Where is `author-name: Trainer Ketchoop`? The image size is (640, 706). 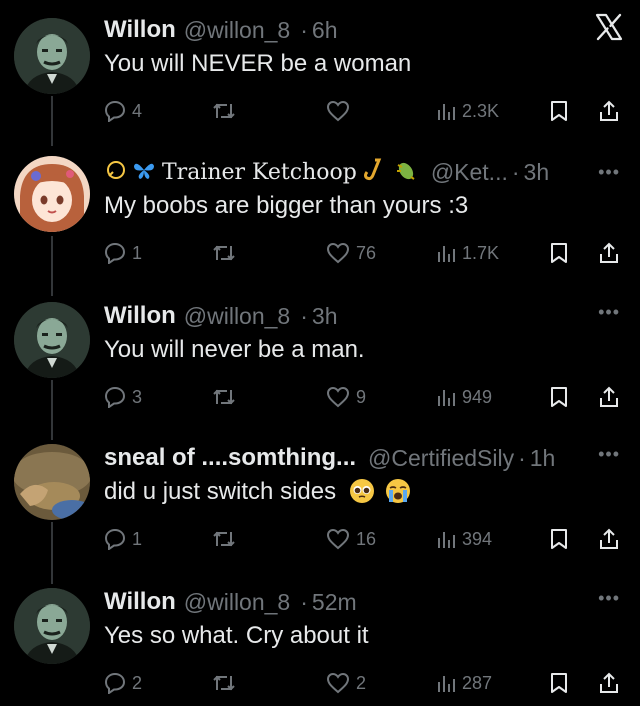
author-name: Trainer Ketchoop is located at coordinates (259, 172).